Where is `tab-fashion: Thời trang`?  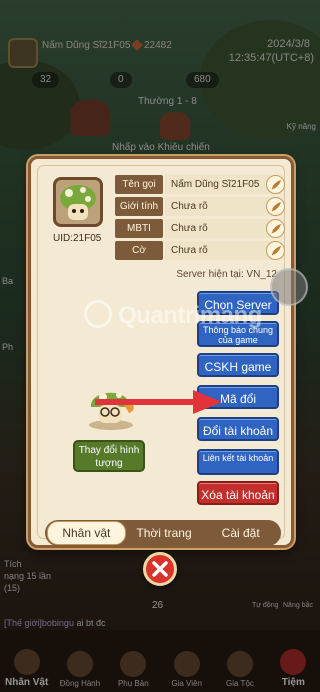
tab-fashion: Thời trang is located at coordinates (164, 533).